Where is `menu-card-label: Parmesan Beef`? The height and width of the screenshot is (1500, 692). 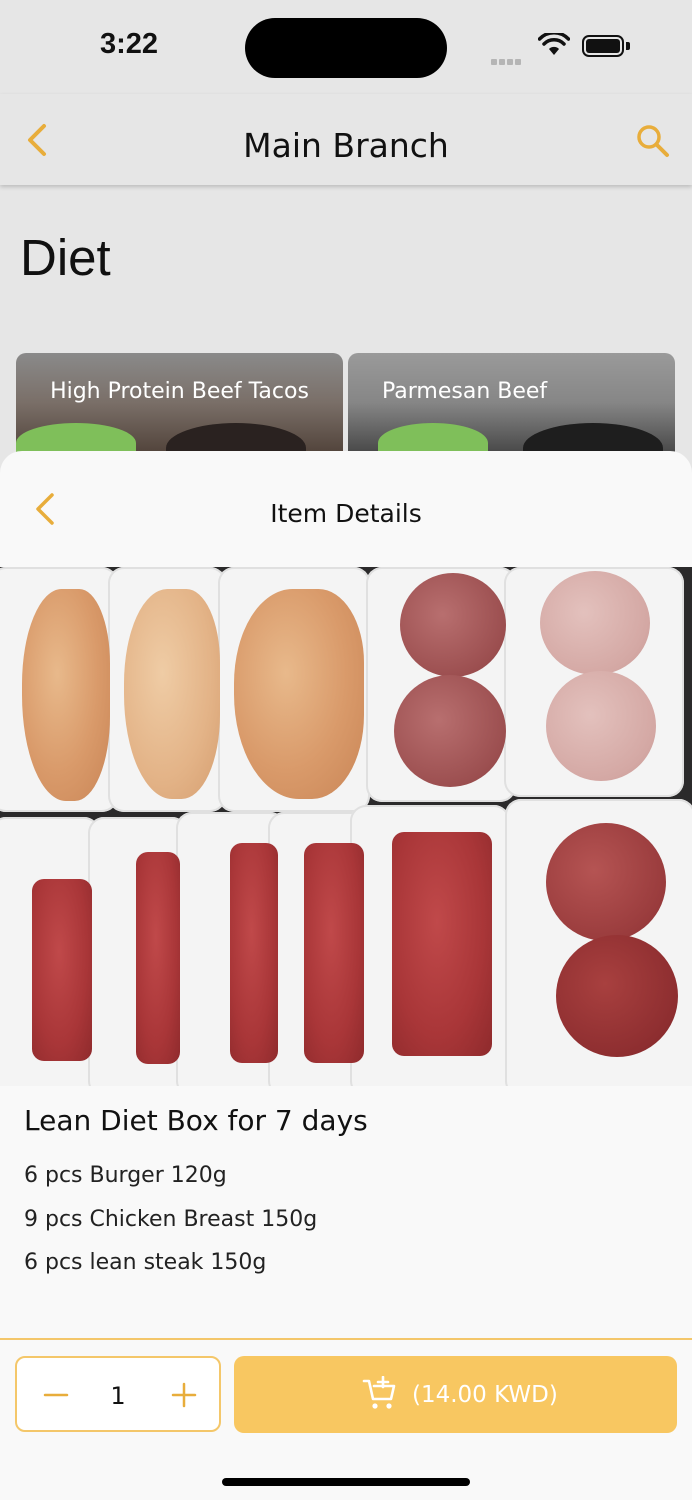 menu-card-label: Parmesan Beef is located at coordinates (465, 391).